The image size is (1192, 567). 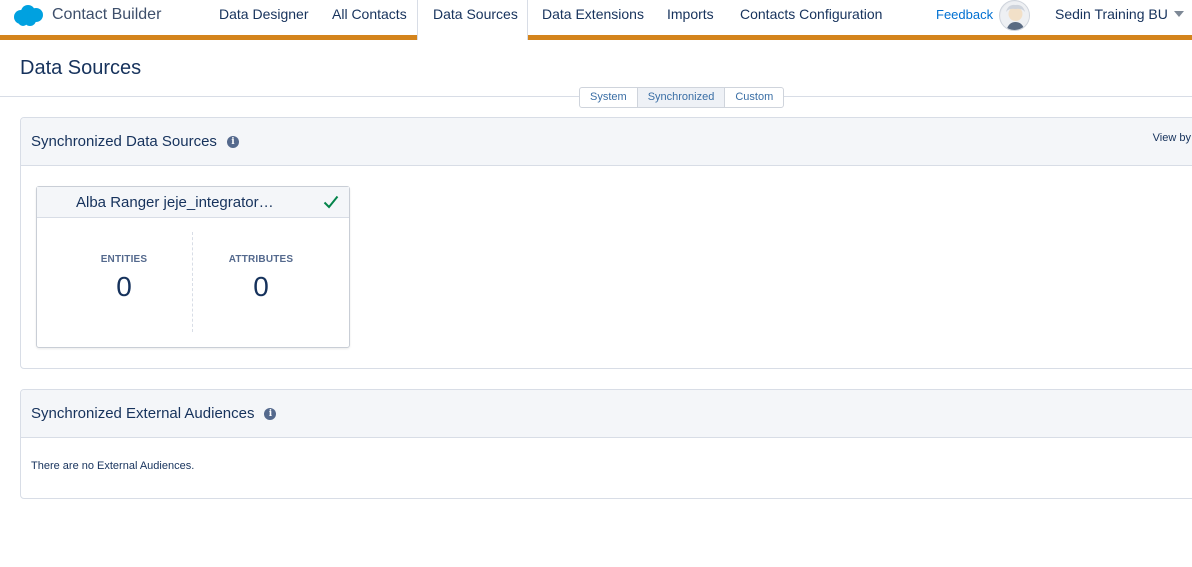 What do you see at coordinates (472, 20) in the screenshot?
I see `nav-tab-data-sources: Data Sources` at bounding box center [472, 20].